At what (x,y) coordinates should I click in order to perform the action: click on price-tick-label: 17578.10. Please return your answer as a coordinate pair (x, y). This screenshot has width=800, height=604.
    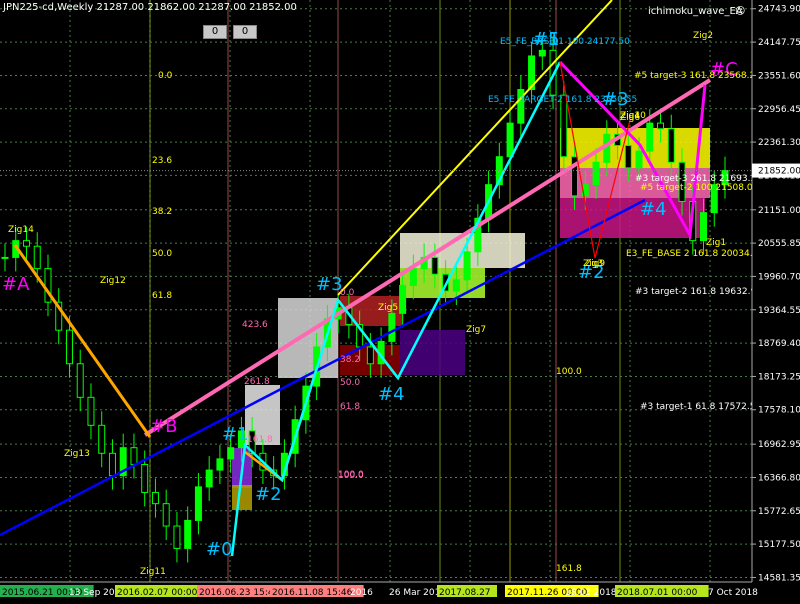
    Looking at the image, I should click on (779, 411).